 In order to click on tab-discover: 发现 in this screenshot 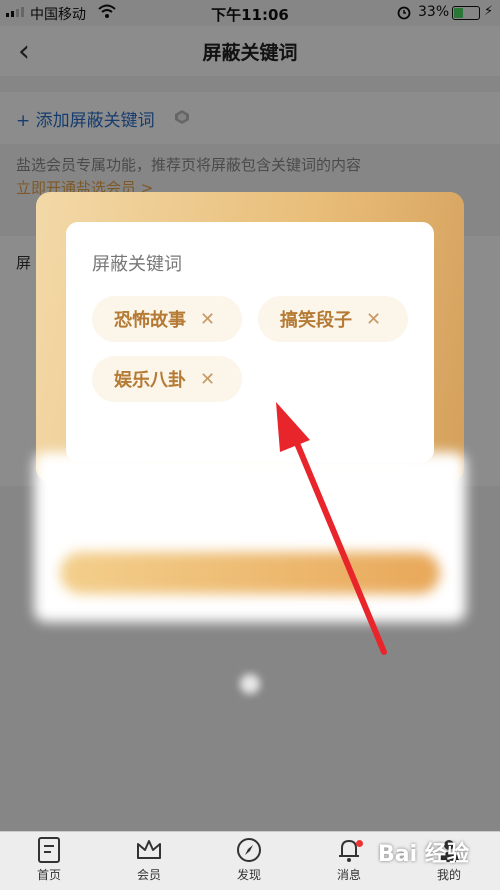, I will do `click(249, 859)`.